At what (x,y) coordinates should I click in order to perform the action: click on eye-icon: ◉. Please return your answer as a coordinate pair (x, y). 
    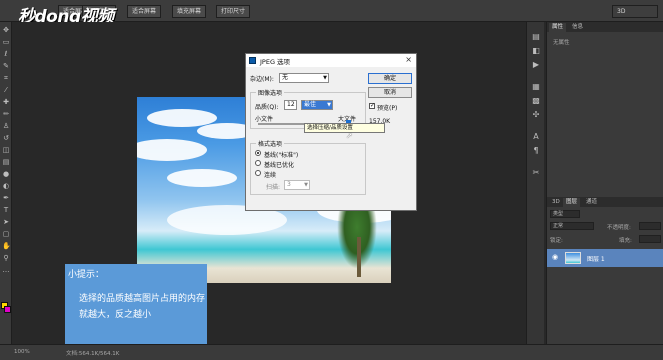
    Looking at the image, I should click on (555, 257).